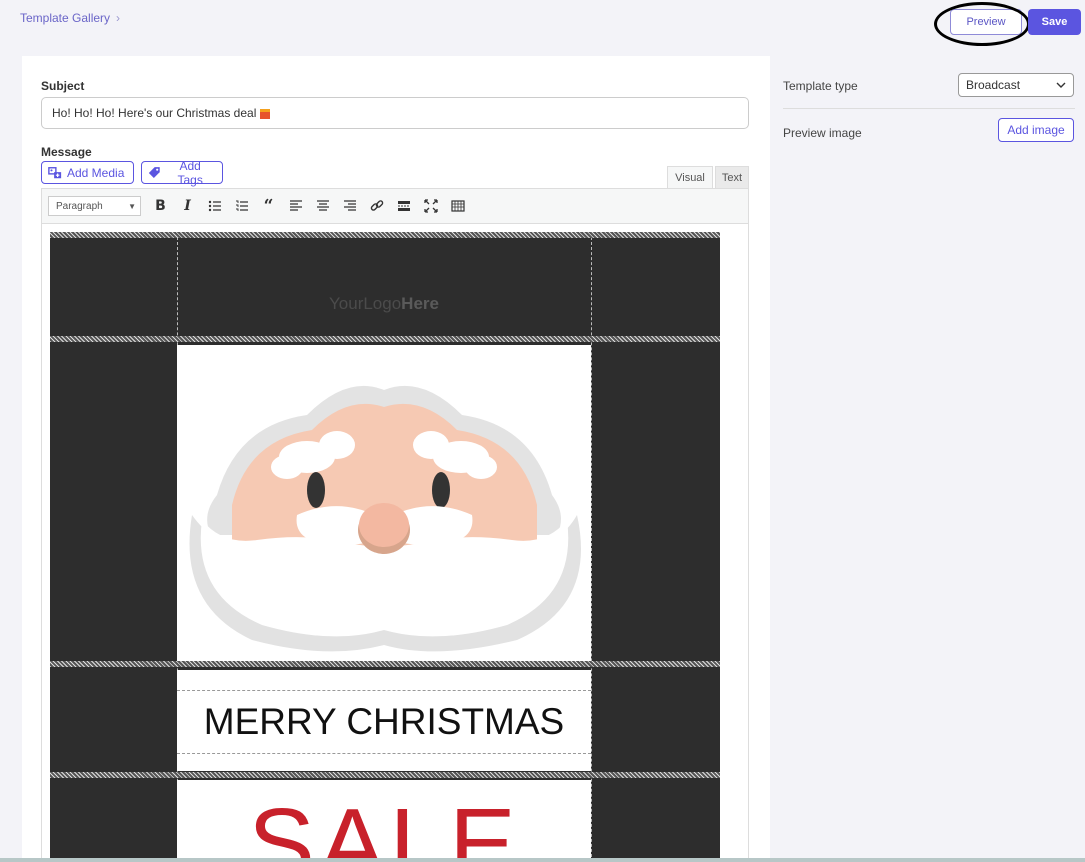 The image size is (1085, 862). Describe the element at coordinates (376, 206) in the screenshot. I see `link-icon` at that location.